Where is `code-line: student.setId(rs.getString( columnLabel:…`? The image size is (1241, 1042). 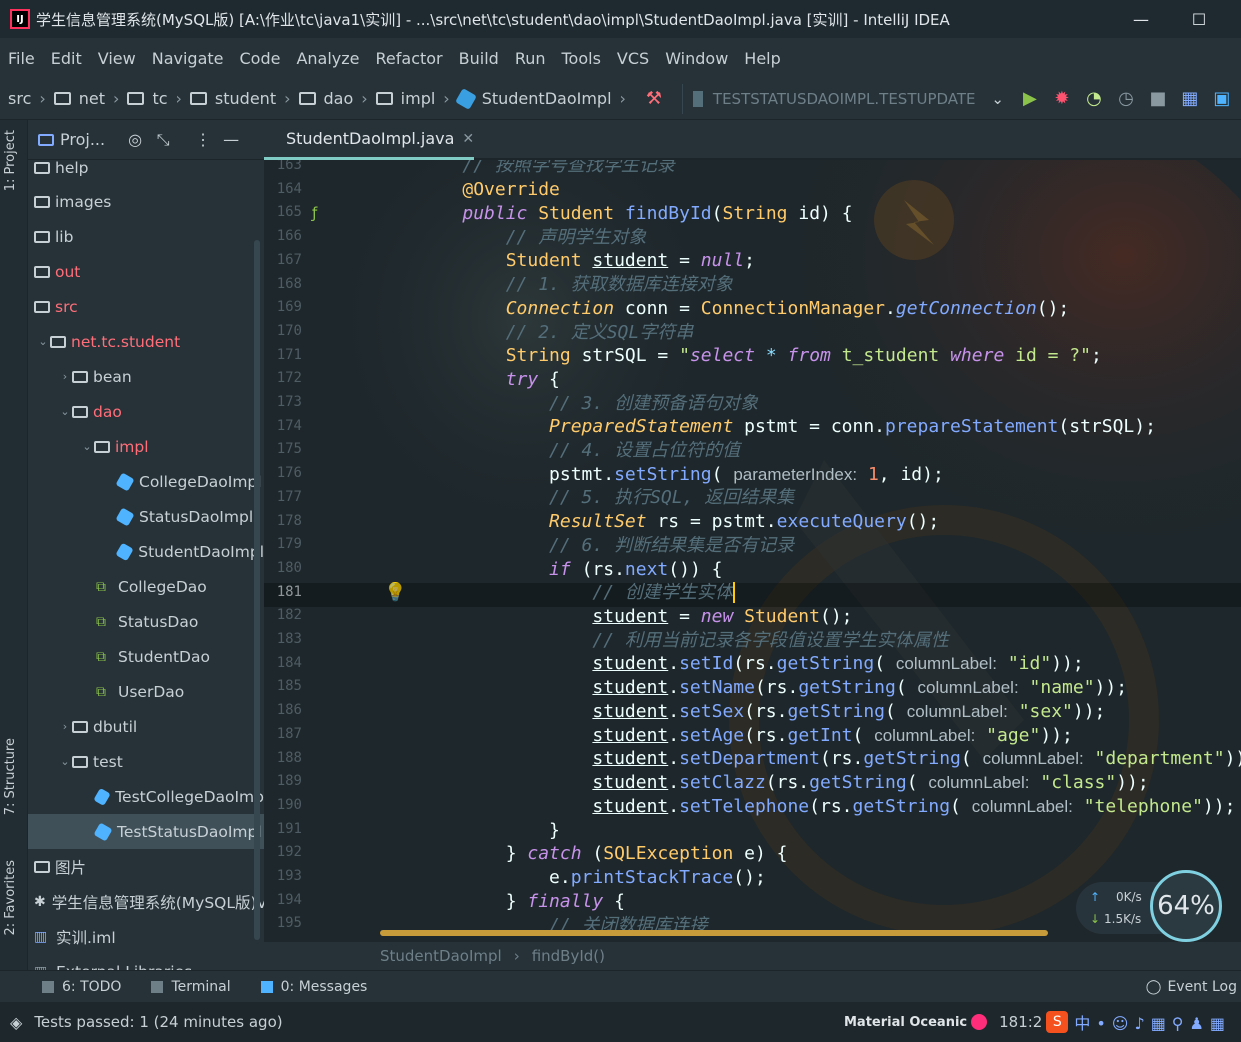
code-line: student.setId(rs.getString( columnLabel:… is located at coordinates (838, 663).